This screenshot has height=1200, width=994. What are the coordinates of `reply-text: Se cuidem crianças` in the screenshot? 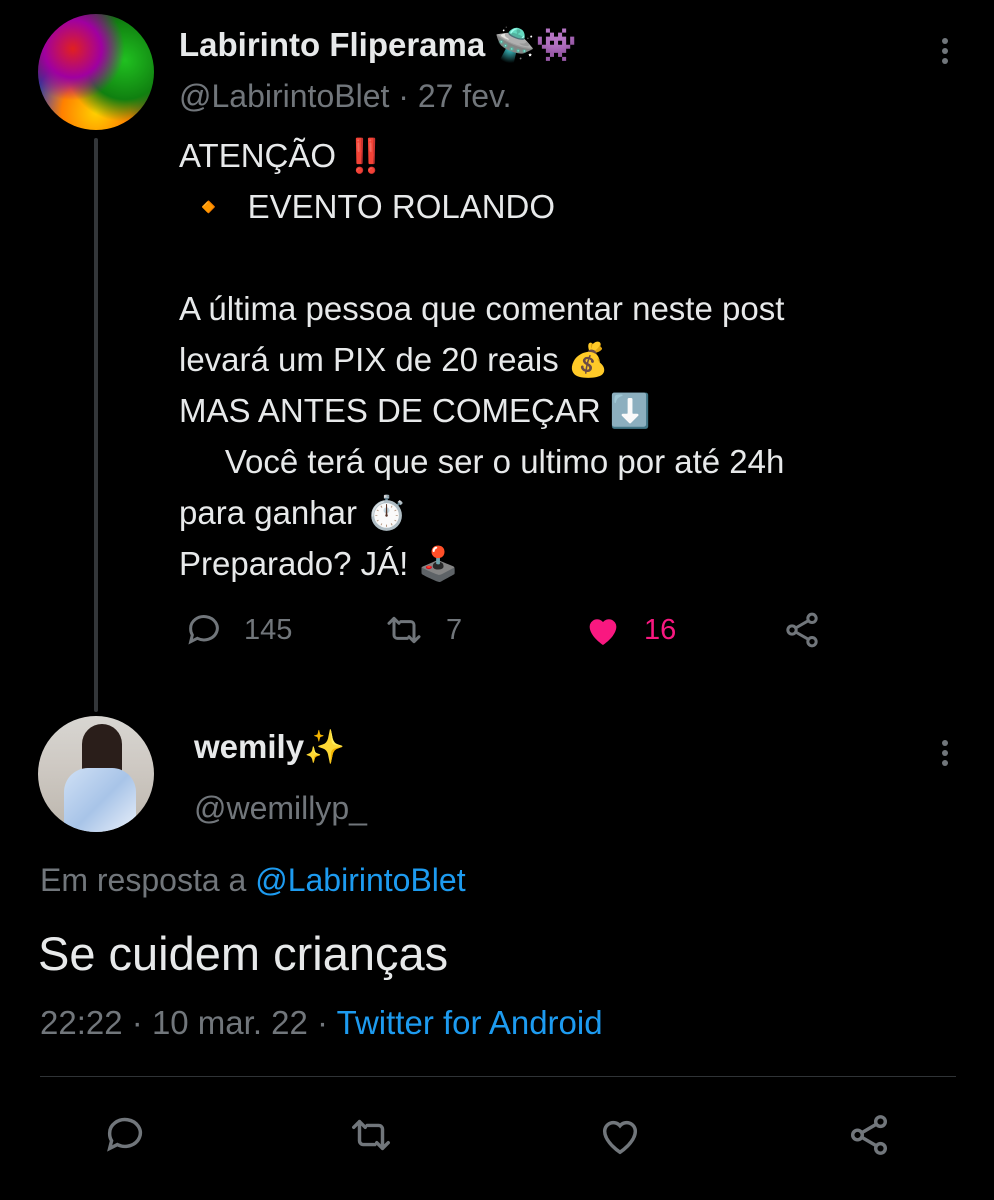 It's located at (243, 953).